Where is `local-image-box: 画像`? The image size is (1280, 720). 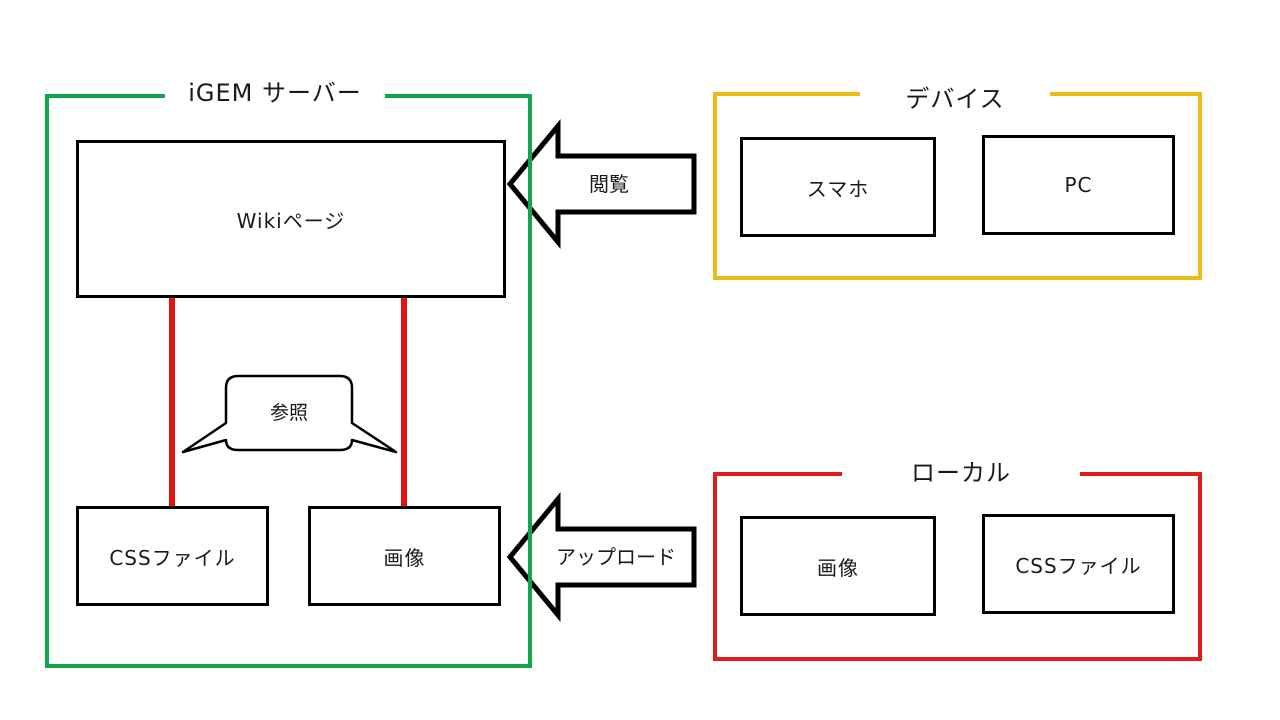 local-image-box: 画像 is located at coordinates (838, 566).